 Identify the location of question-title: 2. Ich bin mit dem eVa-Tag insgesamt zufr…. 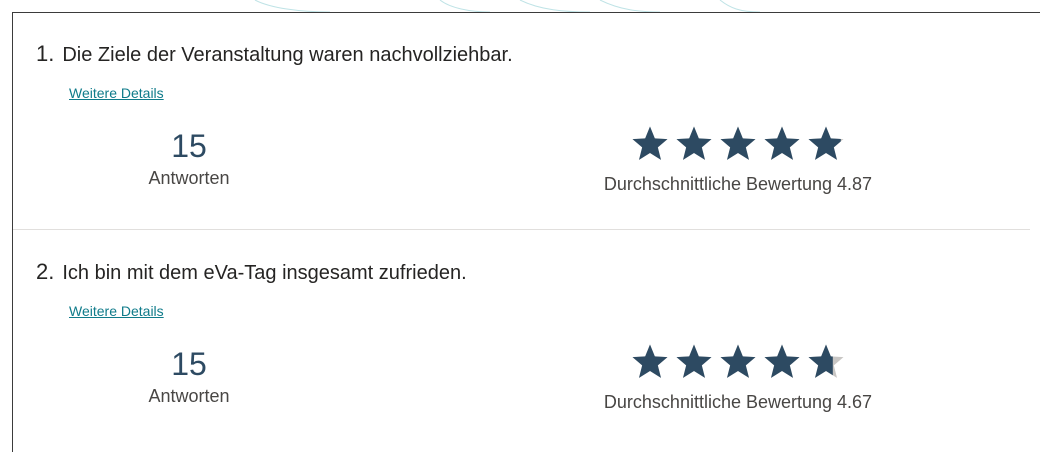
(251, 272).